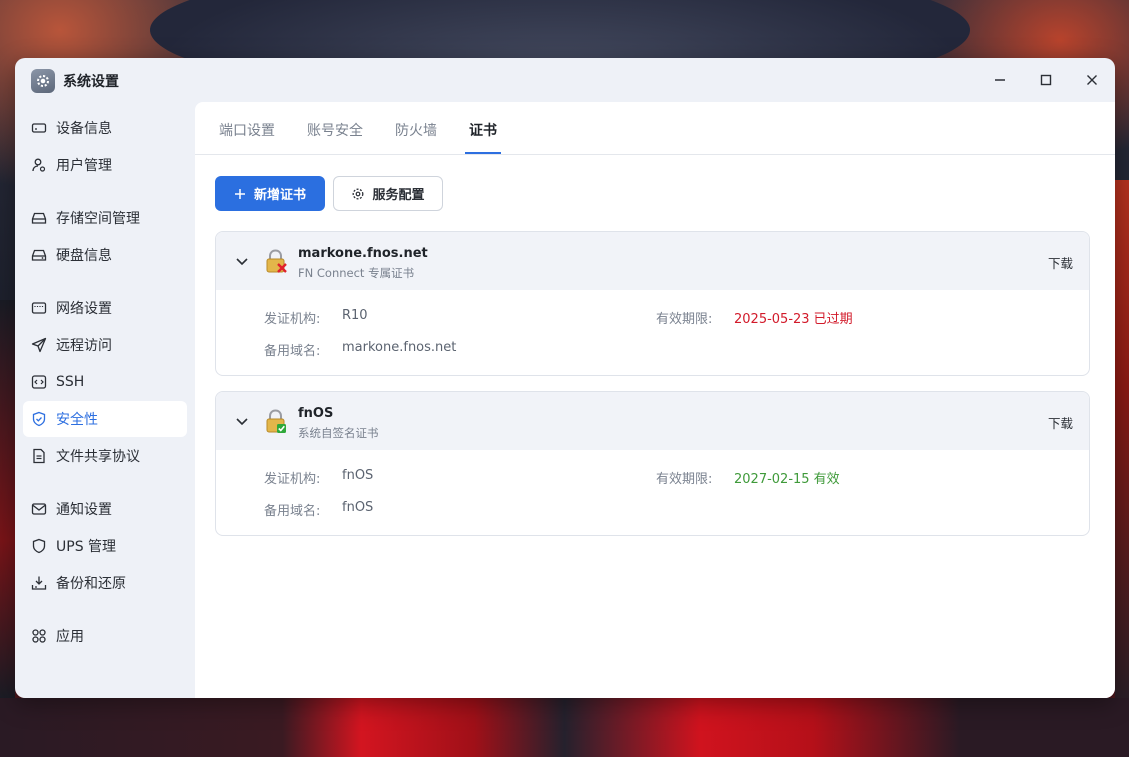 Image resolution: width=1129 pixels, height=757 pixels. Describe the element at coordinates (84, 510) in the screenshot. I see `sidebar-item-label: 通知设置` at that location.